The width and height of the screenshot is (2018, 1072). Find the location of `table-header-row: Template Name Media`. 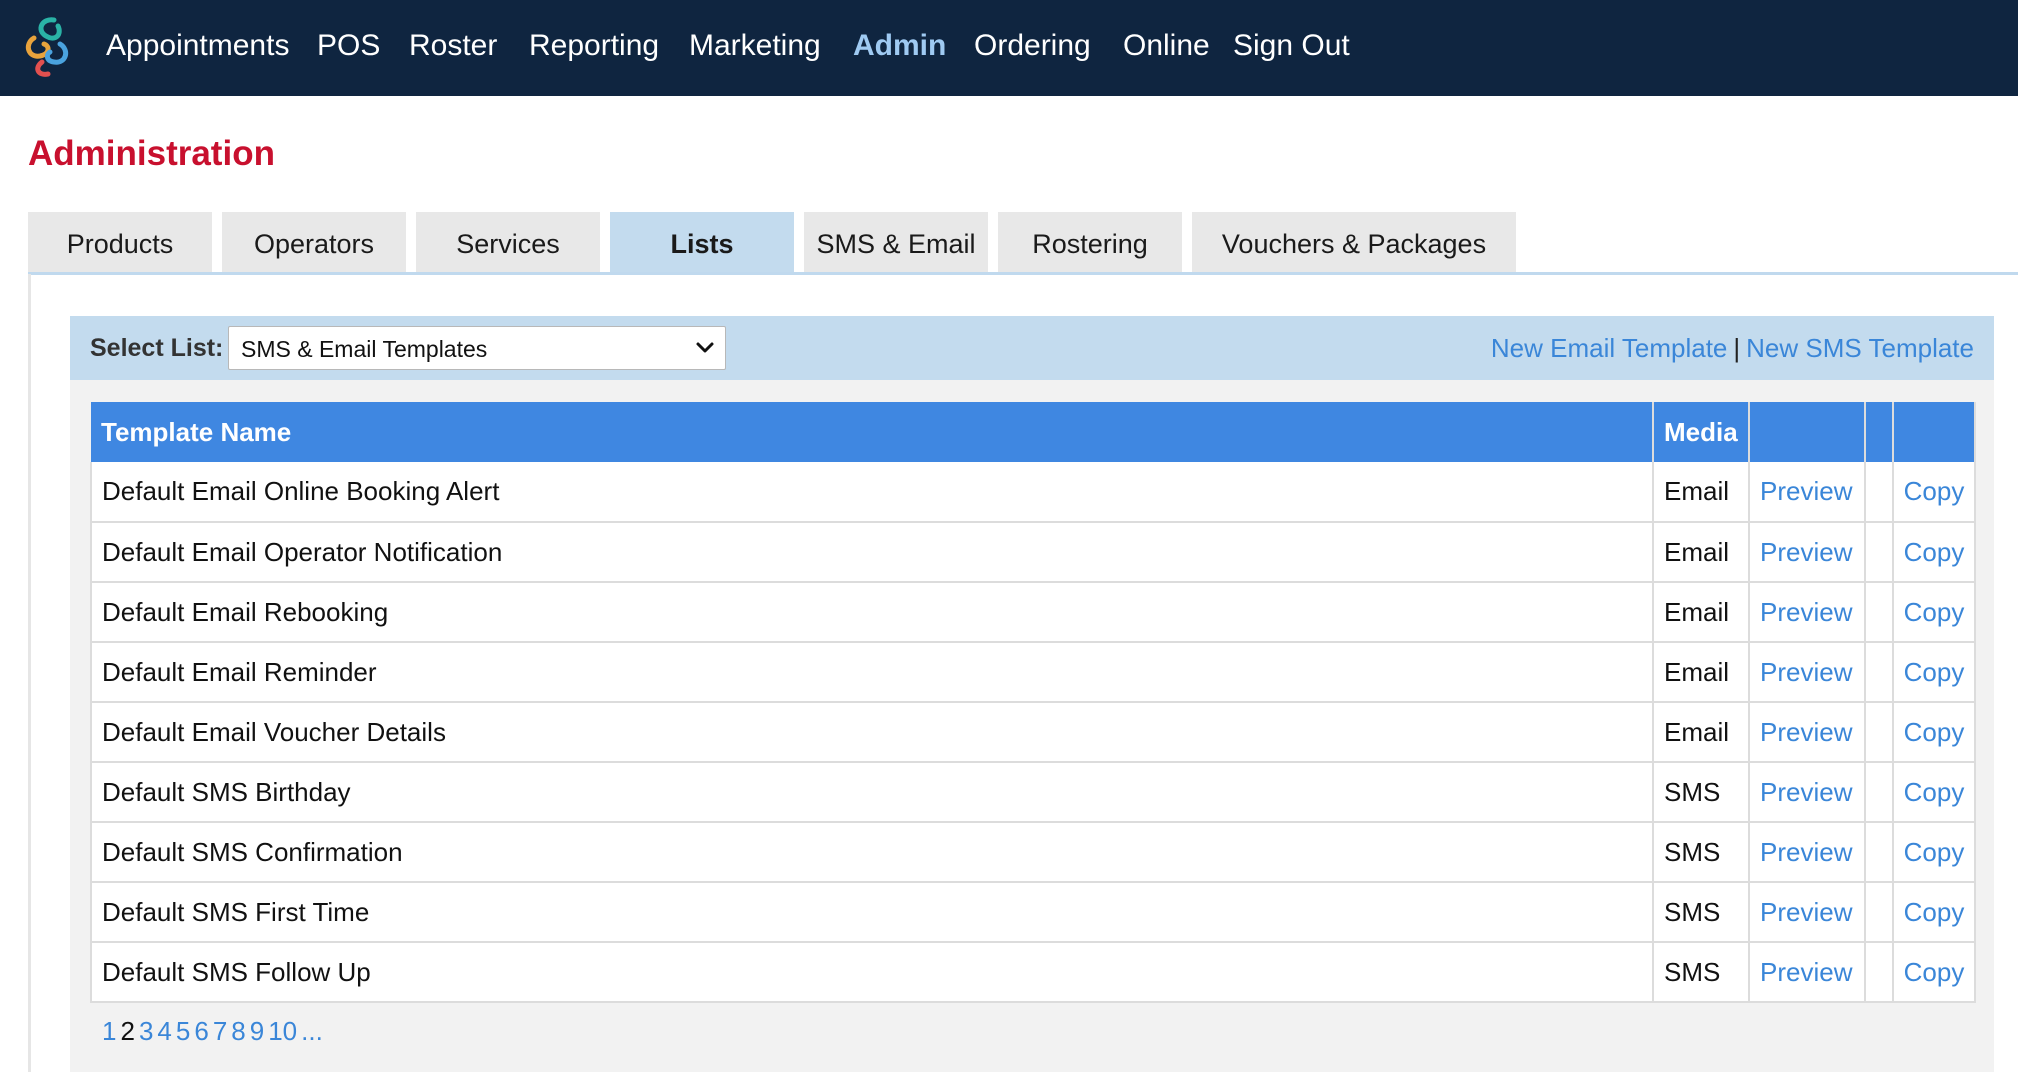

table-header-row: Template Name Media is located at coordinates (1033, 432).